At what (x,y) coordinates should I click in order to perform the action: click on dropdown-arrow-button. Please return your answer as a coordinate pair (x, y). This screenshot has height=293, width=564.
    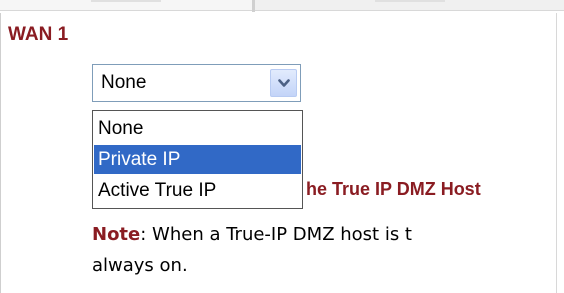
    Looking at the image, I should click on (283, 83).